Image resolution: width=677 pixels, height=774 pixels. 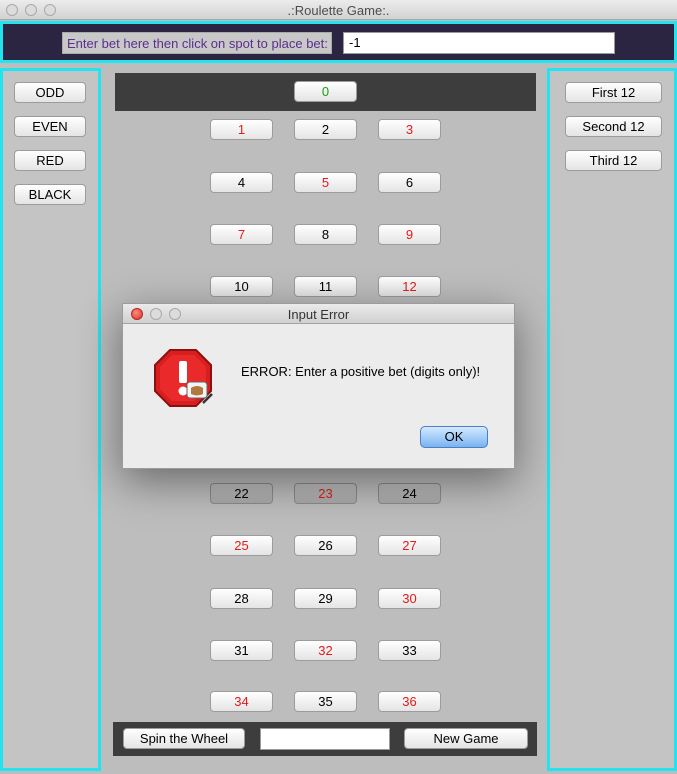 I want to click on number-5-button: 5, so click(x=325, y=182).